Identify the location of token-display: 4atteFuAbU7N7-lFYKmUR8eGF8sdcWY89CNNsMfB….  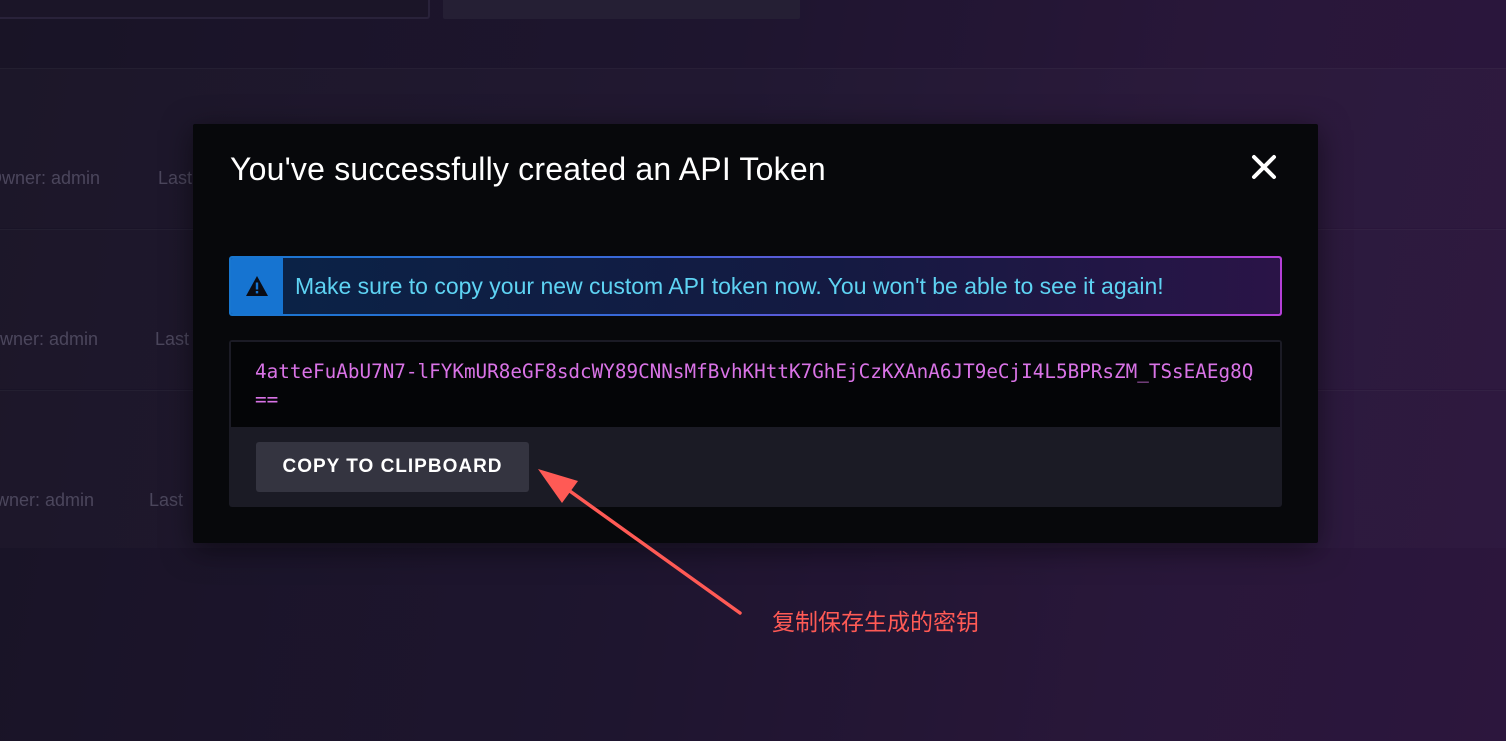
(755, 384).